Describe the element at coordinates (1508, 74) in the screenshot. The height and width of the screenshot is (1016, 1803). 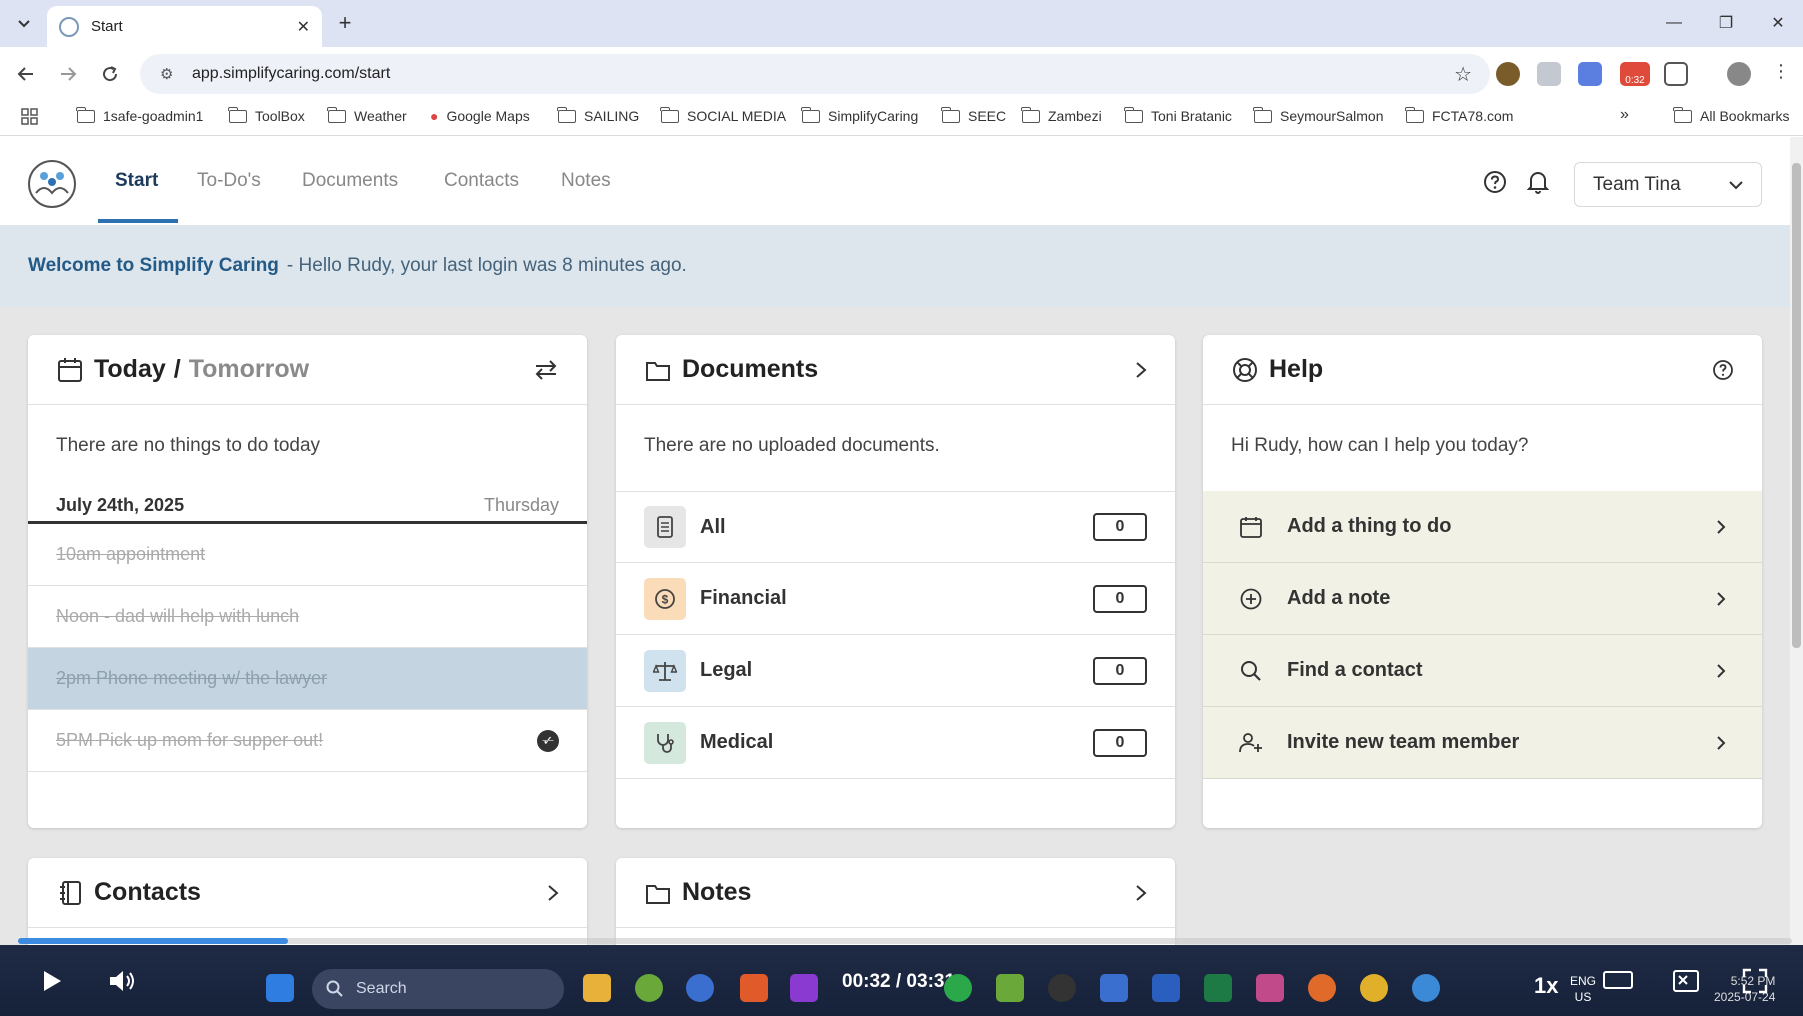
I see `extension-icon` at that location.